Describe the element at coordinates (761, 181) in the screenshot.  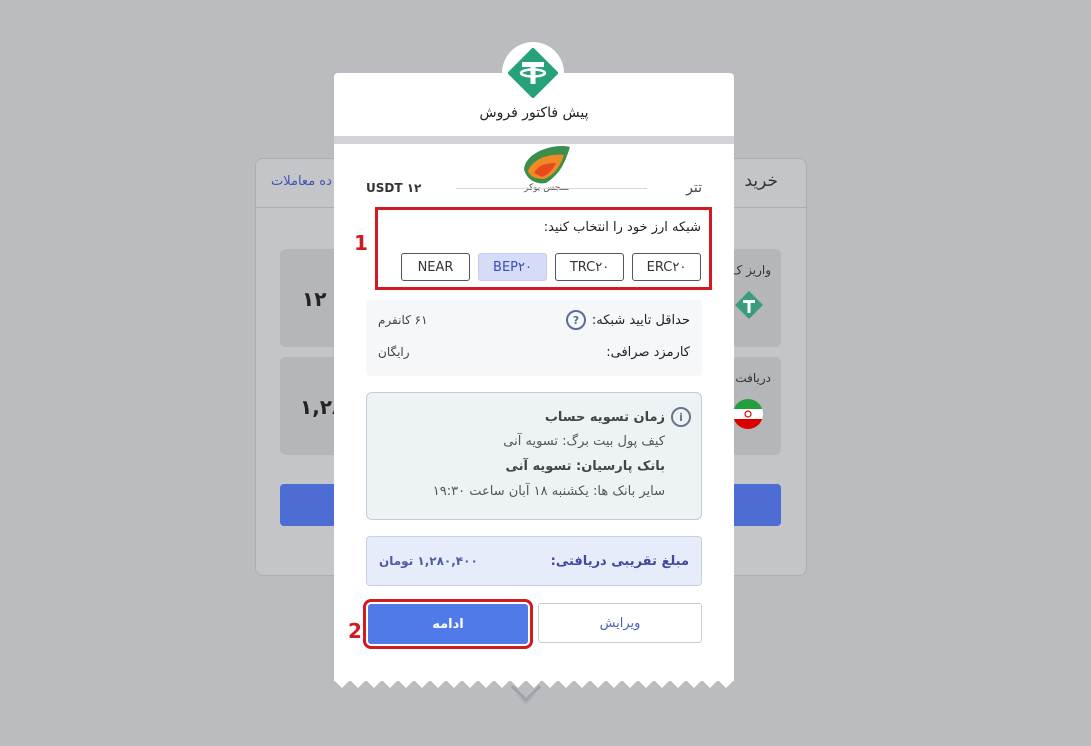
I see `background-tab-buy: خرید` at that location.